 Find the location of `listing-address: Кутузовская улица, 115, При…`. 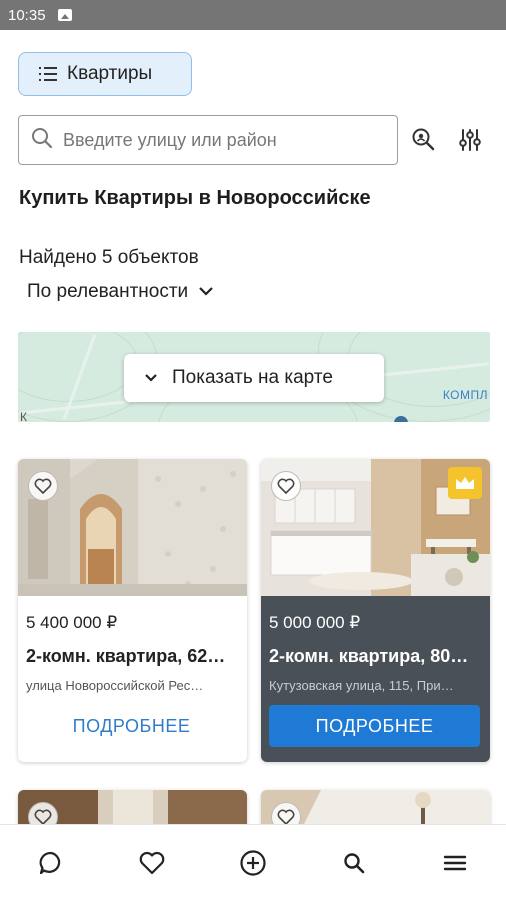

listing-address: Кутузовская улица, 115, При… is located at coordinates (361, 685).